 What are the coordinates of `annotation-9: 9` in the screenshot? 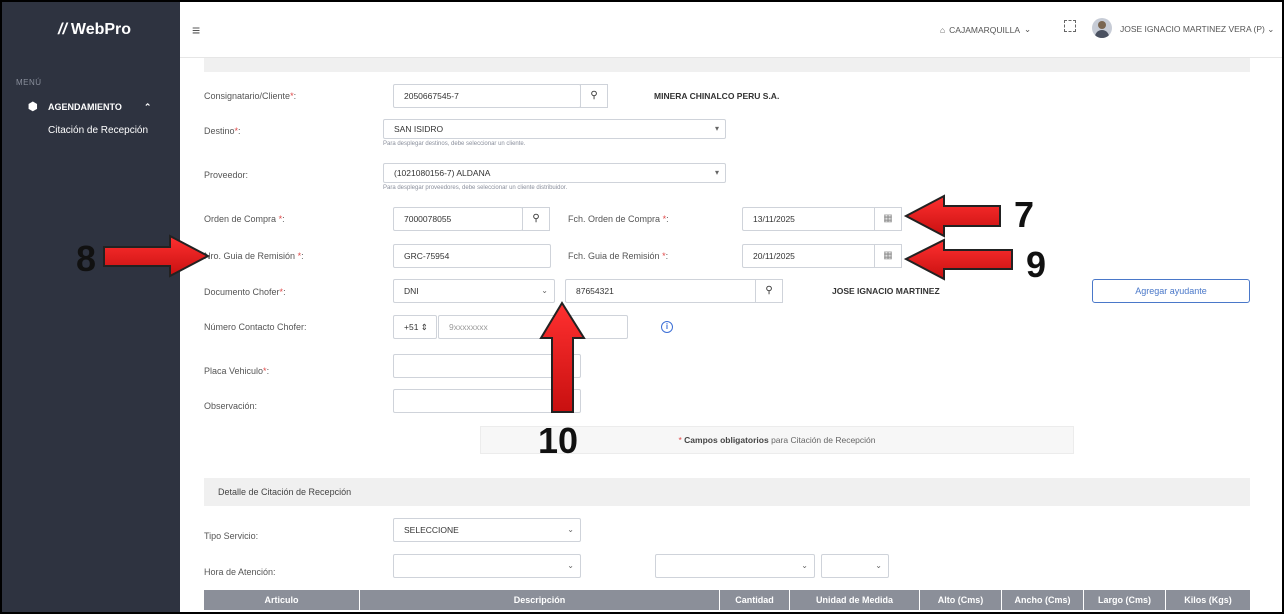 It's located at (1036, 264).